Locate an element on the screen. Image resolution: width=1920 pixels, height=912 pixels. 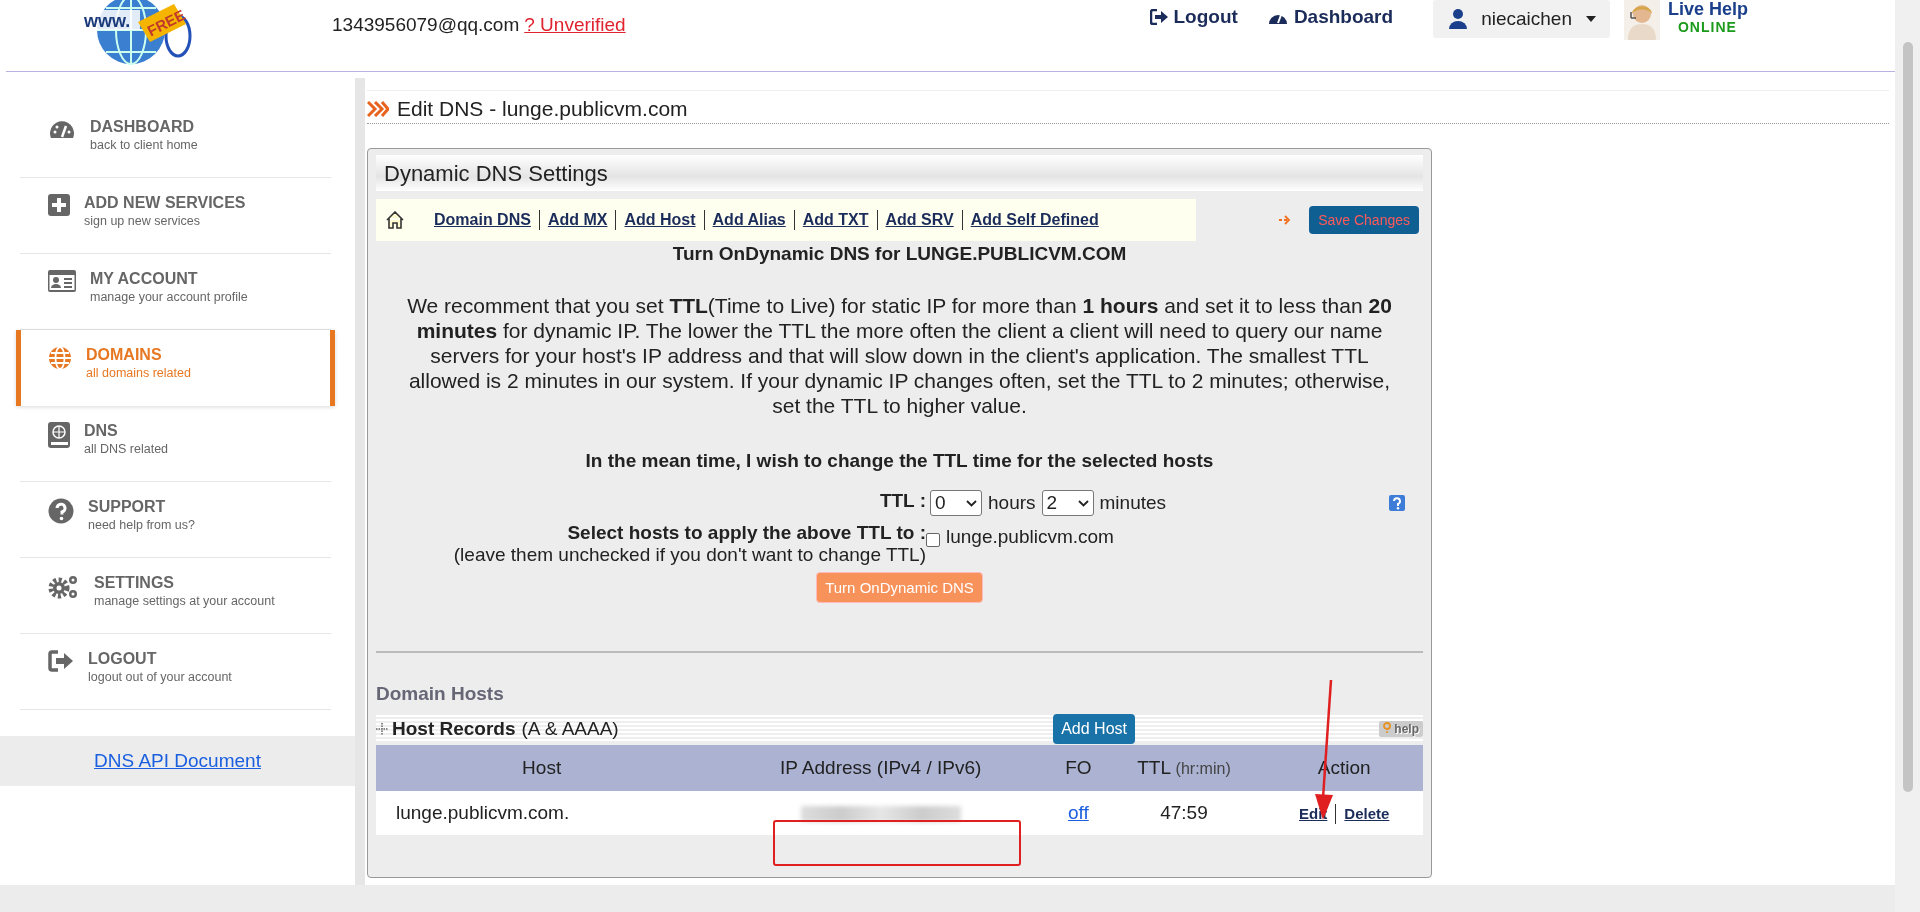
ttl-label: TTL : is located at coordinates (902, 501).